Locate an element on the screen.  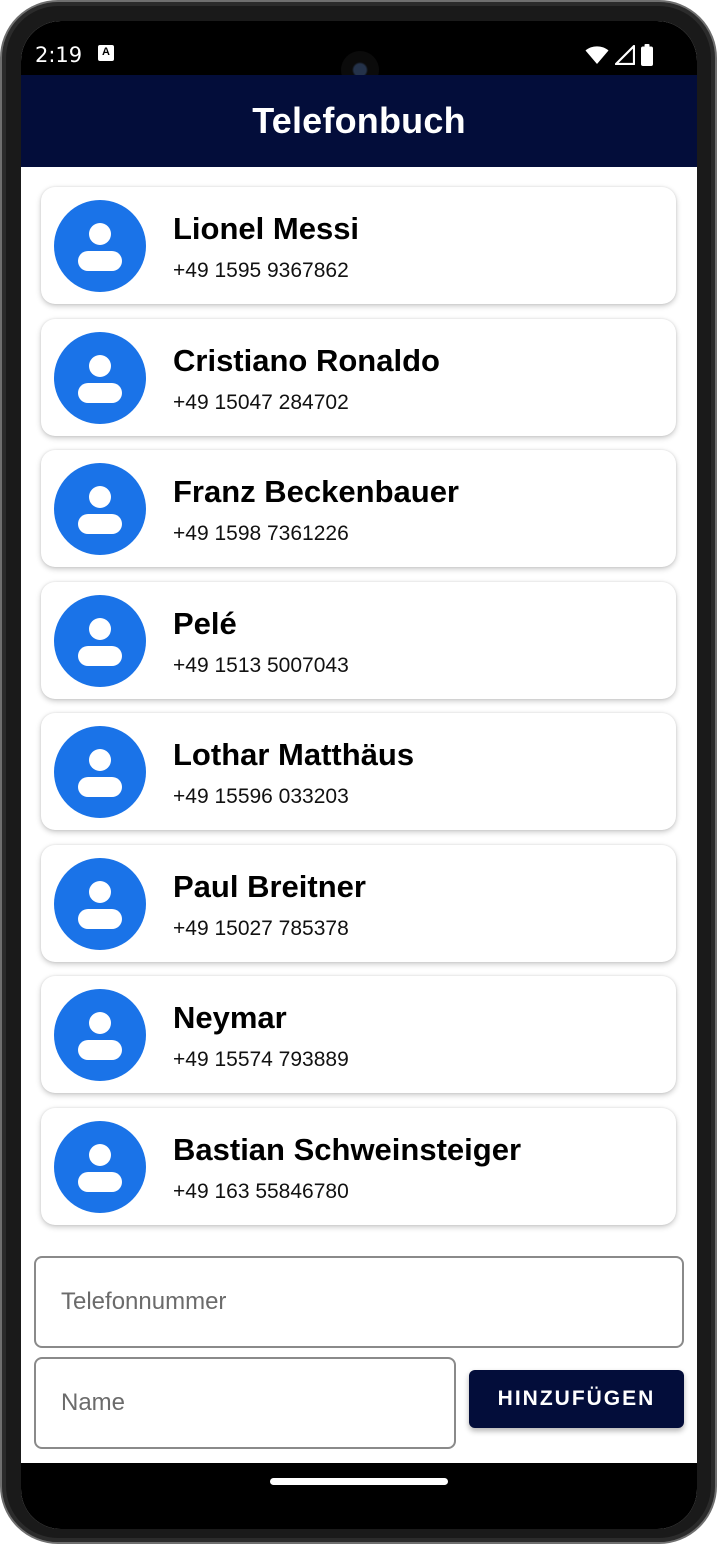
status-icons is located at coordinates (619, 55).